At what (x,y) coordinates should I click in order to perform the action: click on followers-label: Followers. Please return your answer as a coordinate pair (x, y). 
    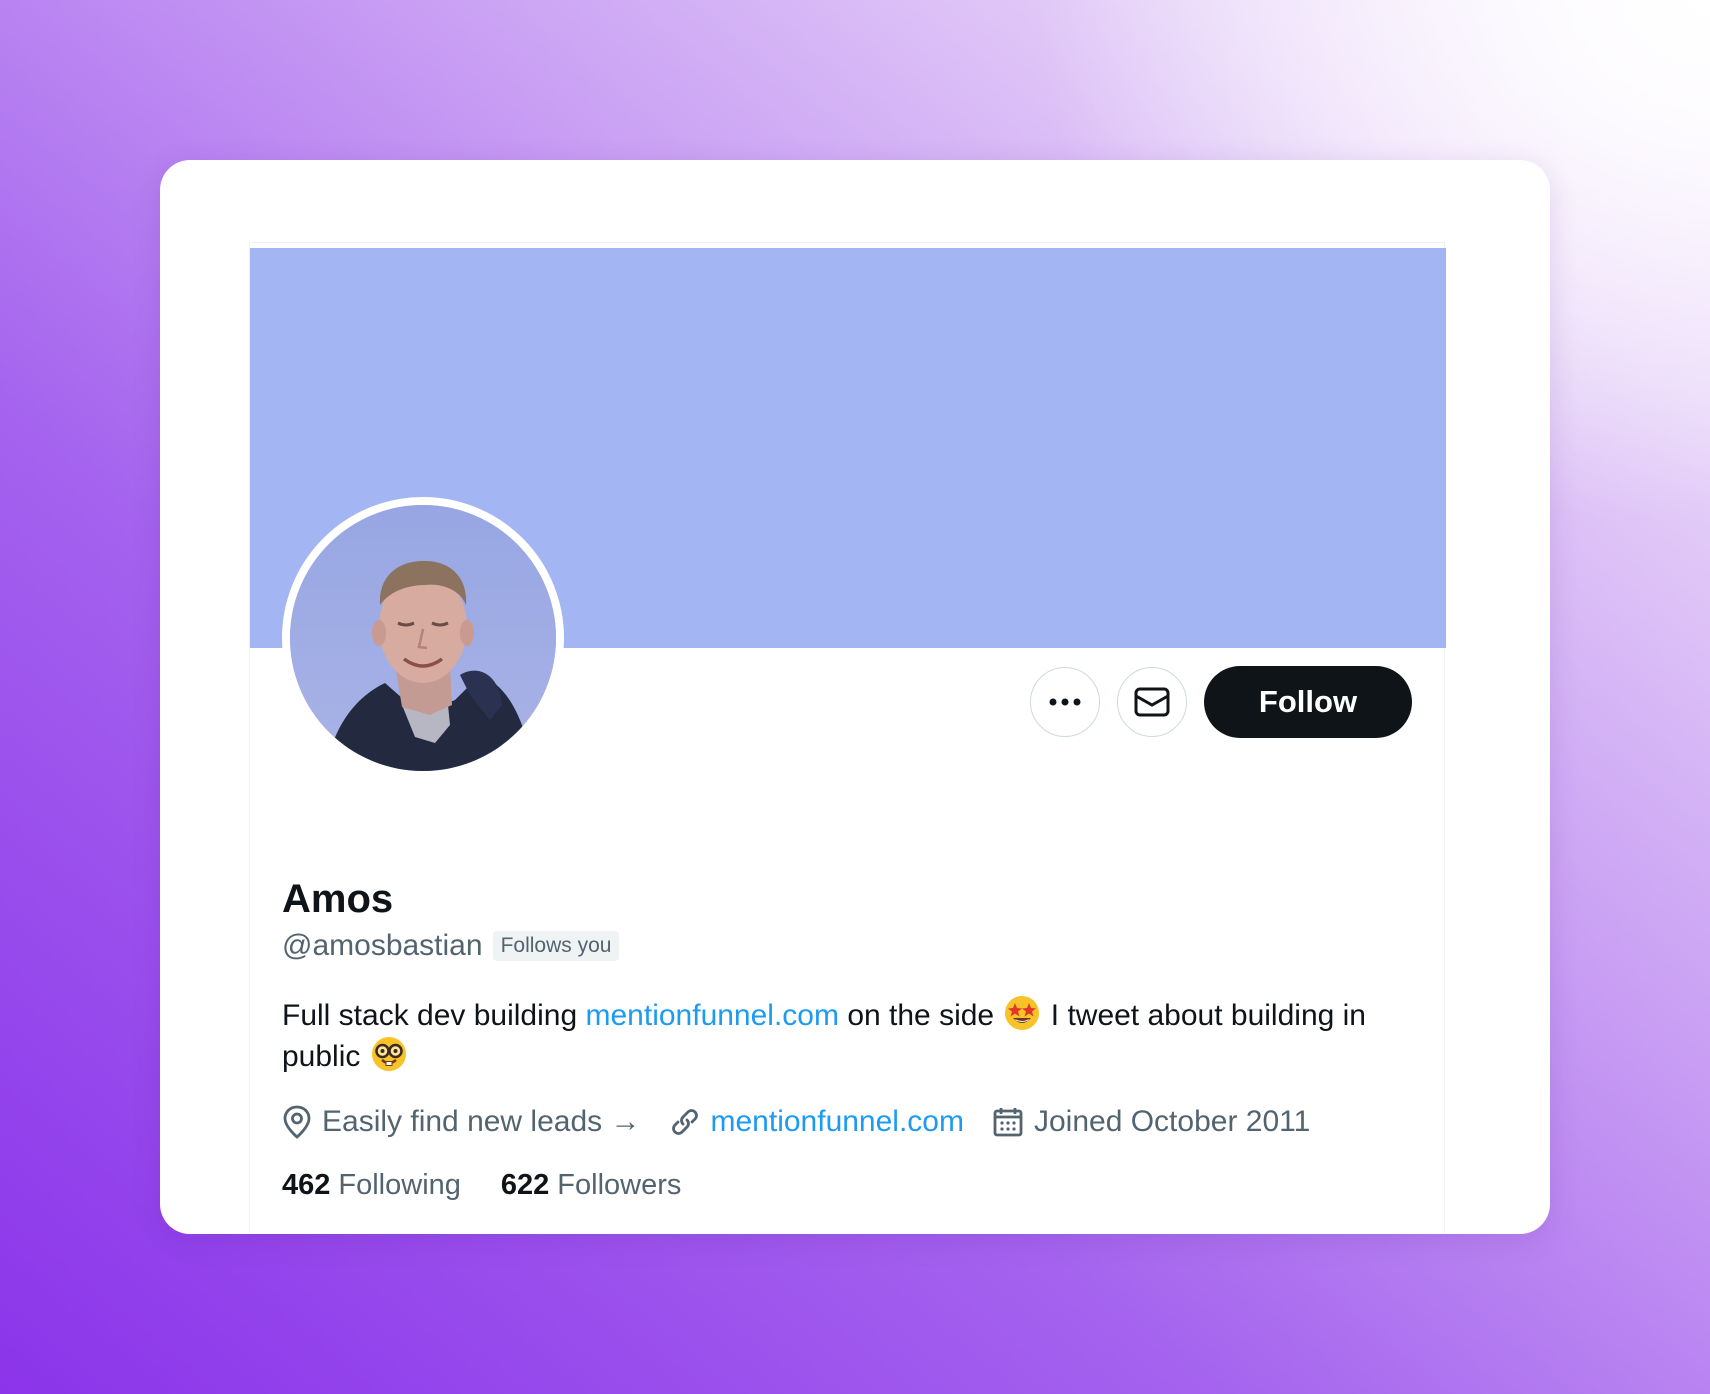
    Looking at the image, I should click on (619, 1185).